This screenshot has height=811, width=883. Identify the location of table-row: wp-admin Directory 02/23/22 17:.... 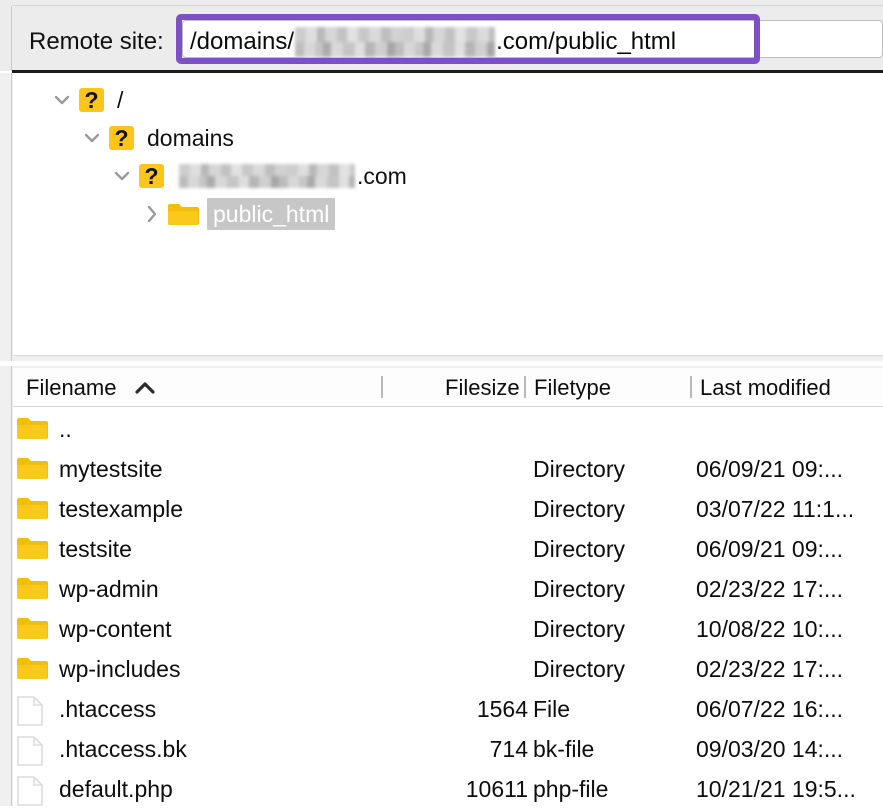
(448, 589).